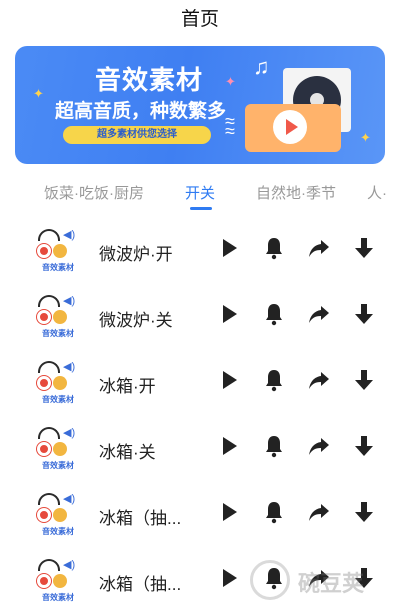 The width and height of the screenshot is (400, 614). I want to click on sound-wave-icon: ≈ ≈, so click(230, 126).